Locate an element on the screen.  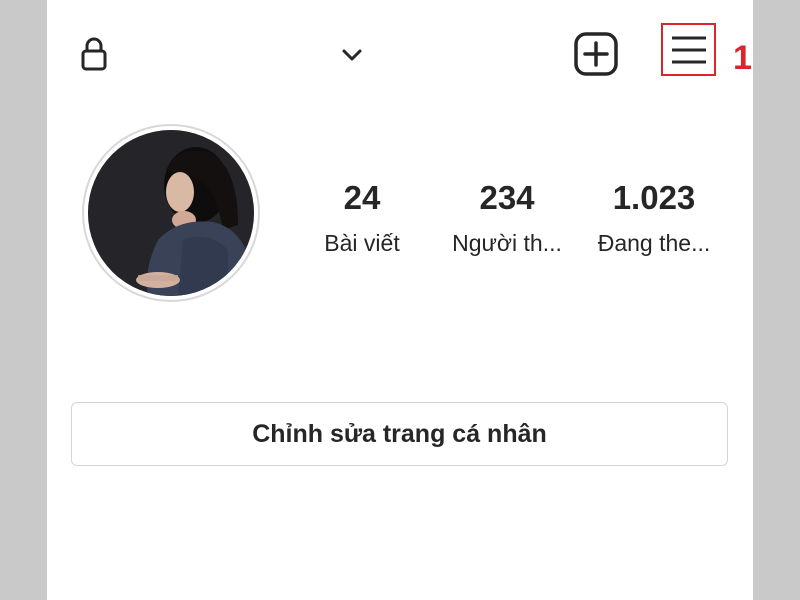
plus-square-icon is located at coordinates (596, 54).